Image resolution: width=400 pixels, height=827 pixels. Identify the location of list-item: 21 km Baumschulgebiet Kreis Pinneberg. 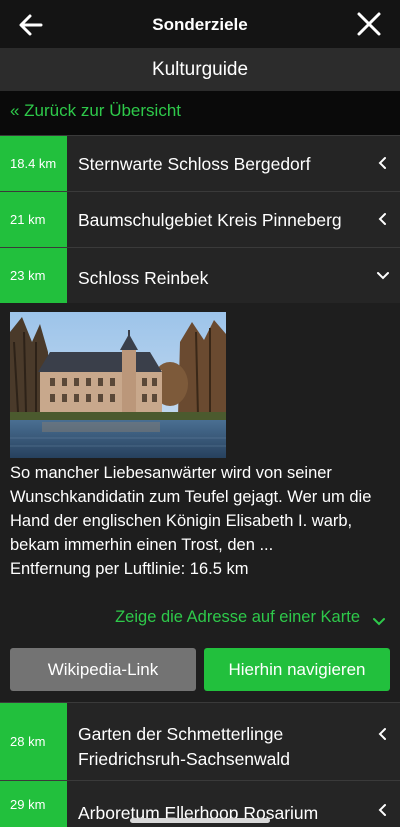
(200, 219).